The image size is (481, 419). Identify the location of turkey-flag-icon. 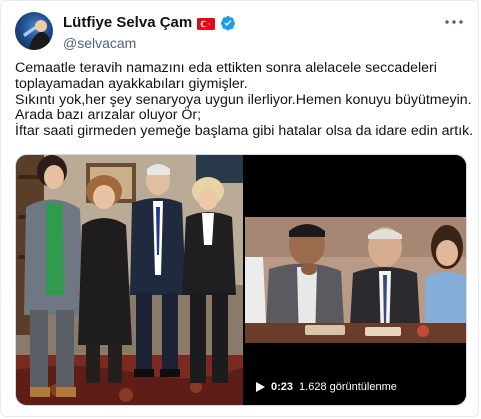
(206, 23).